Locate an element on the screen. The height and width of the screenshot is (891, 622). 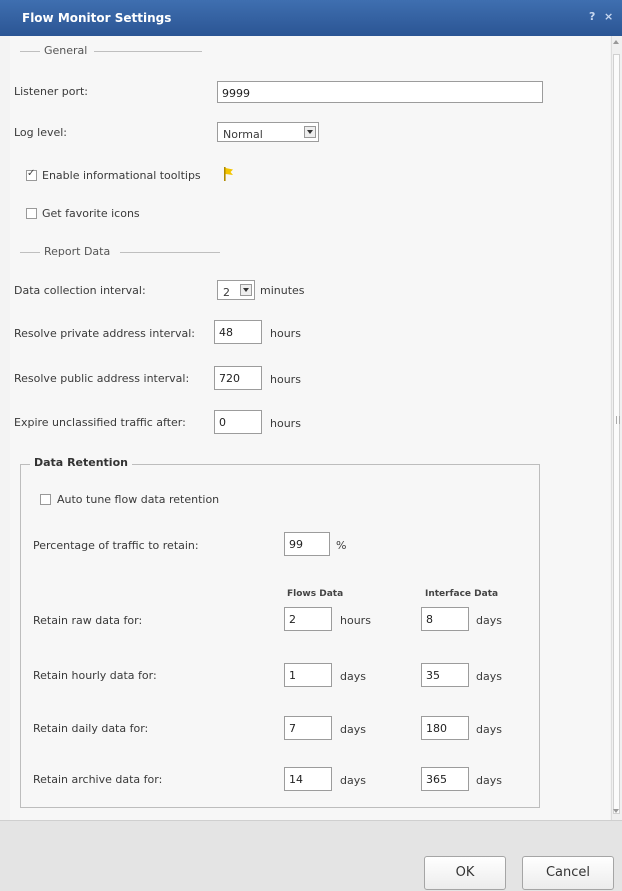
scroll-thumb is located at coordinates (616, 434).